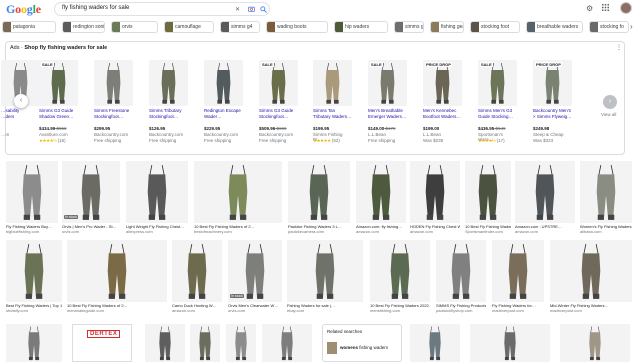 The width and height of the screenshot is (640, 362). I want to click on apps-grid-icon, so click(605, 8).